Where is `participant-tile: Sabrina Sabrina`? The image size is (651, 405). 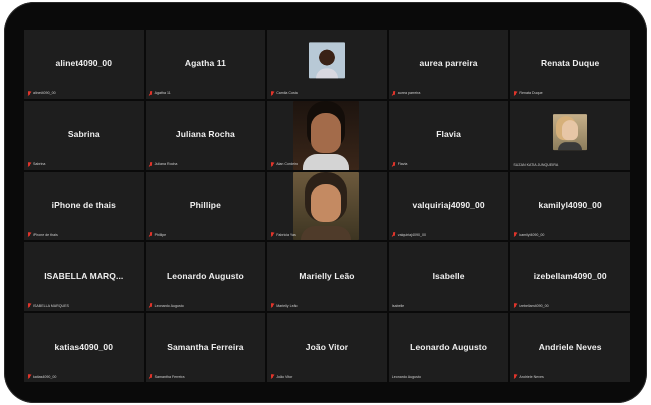 participant-tile: Sabrina Sabrina is located at coordinates (84, 135).